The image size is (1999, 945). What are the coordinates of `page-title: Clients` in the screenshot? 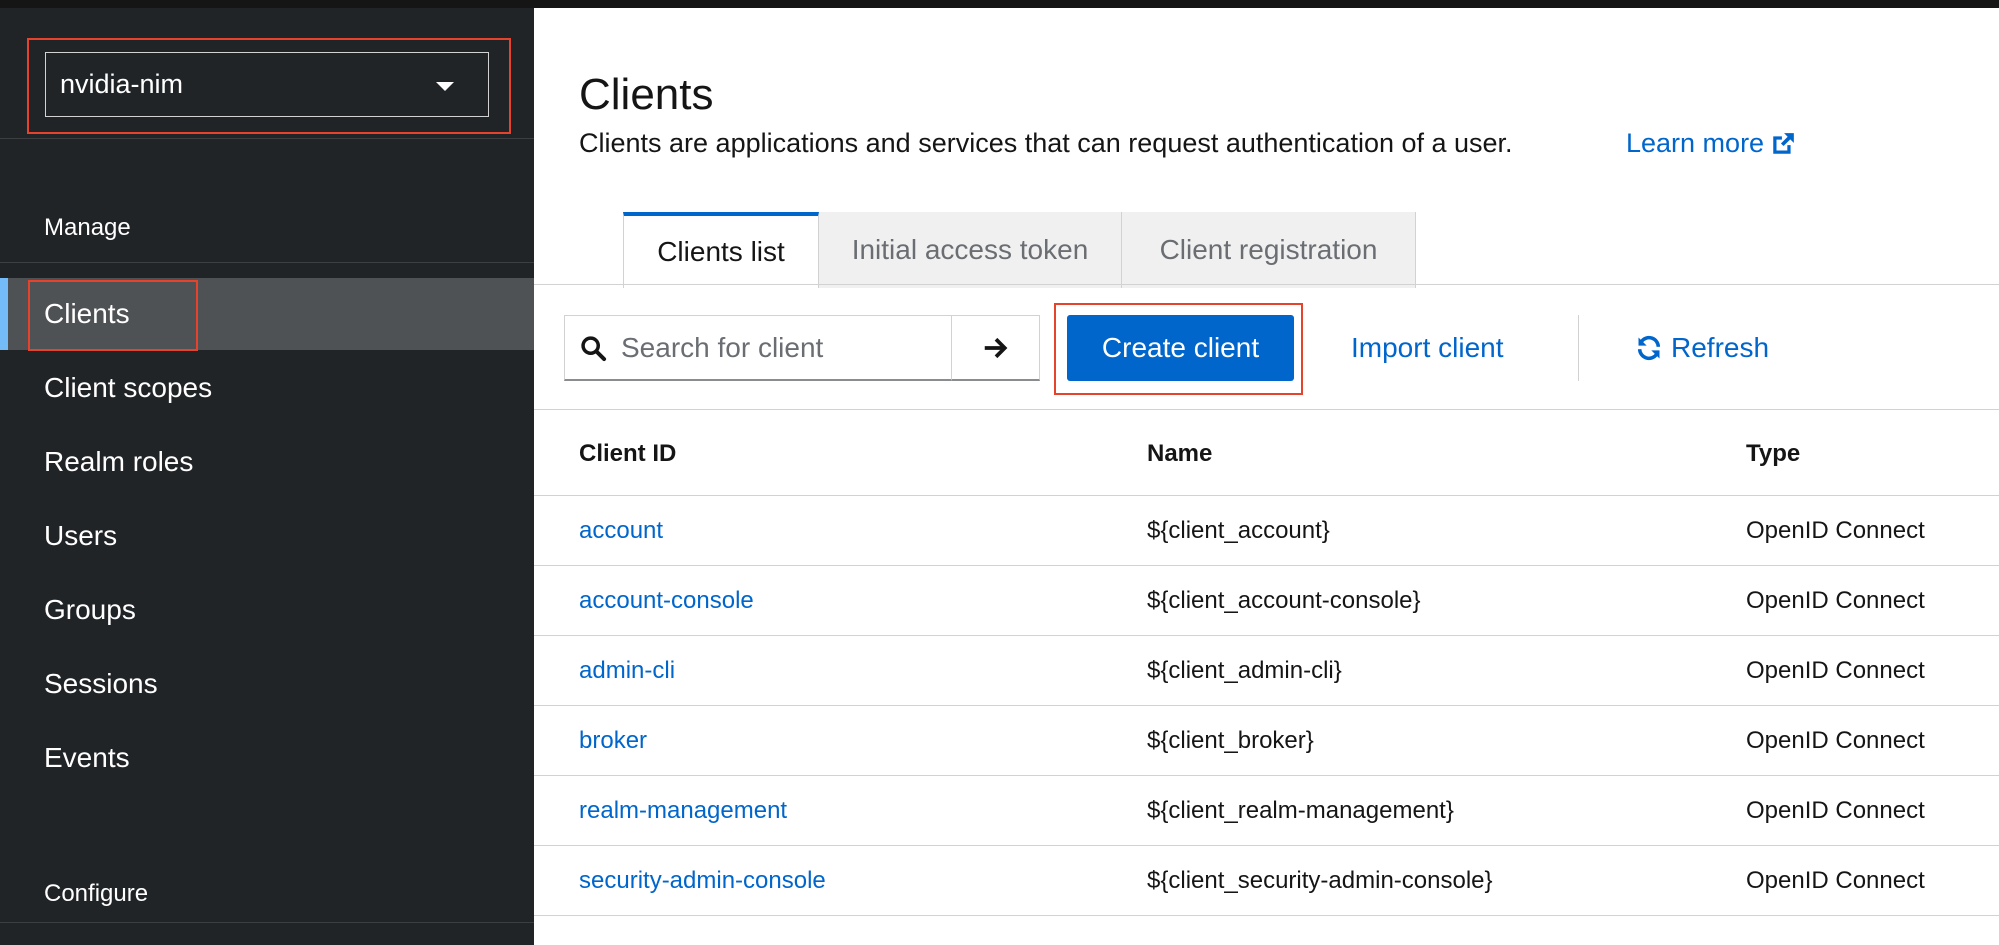 It's located at (646, 94).